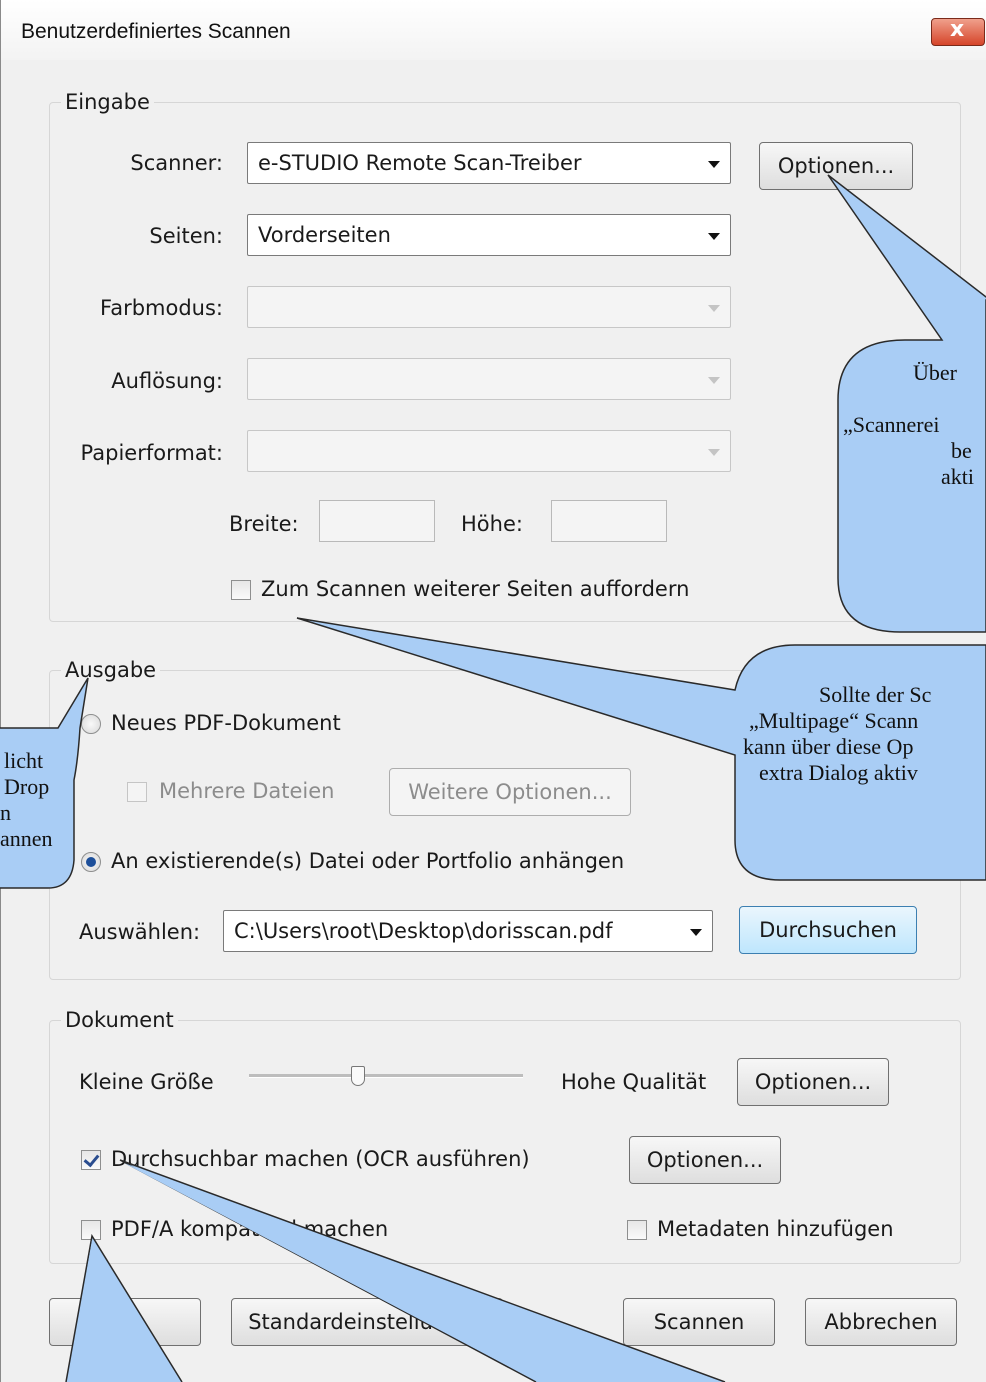  Describe the element at coordinates (489, 235) in the screenshot. I see `seiten-select: Vorderseiten` at that location.